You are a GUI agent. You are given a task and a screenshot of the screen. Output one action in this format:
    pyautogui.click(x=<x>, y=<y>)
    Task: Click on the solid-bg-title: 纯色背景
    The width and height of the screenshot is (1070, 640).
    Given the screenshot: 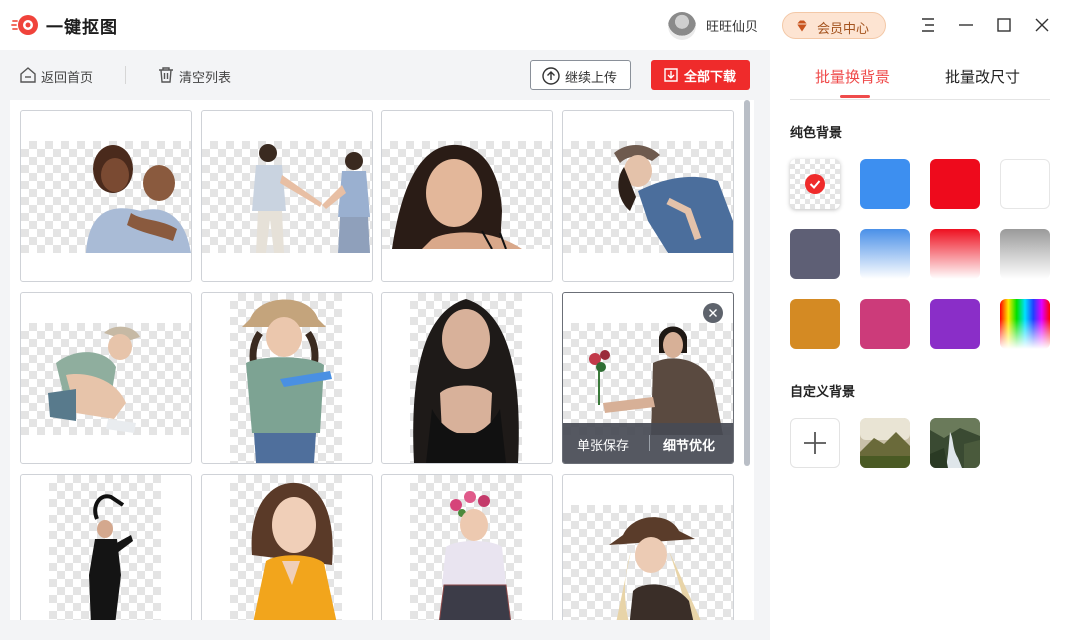 What is the action you would take?
    pyautogui.click(x=816, y=133)
    